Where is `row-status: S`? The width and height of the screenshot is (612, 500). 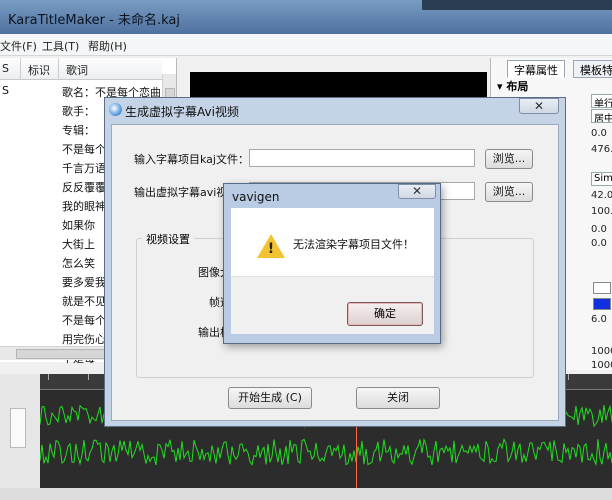 row-status: S is located at coordinates (5, 90).